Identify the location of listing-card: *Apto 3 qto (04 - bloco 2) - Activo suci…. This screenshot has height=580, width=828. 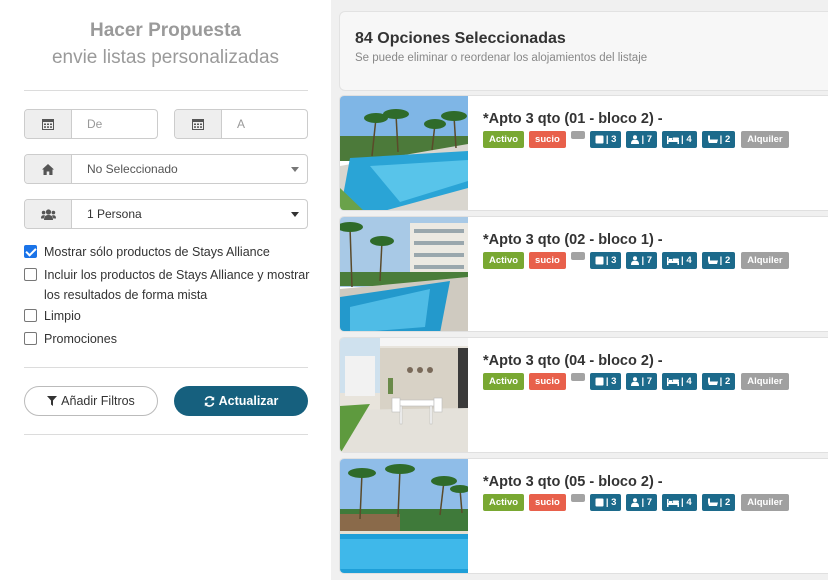
(583, 395).